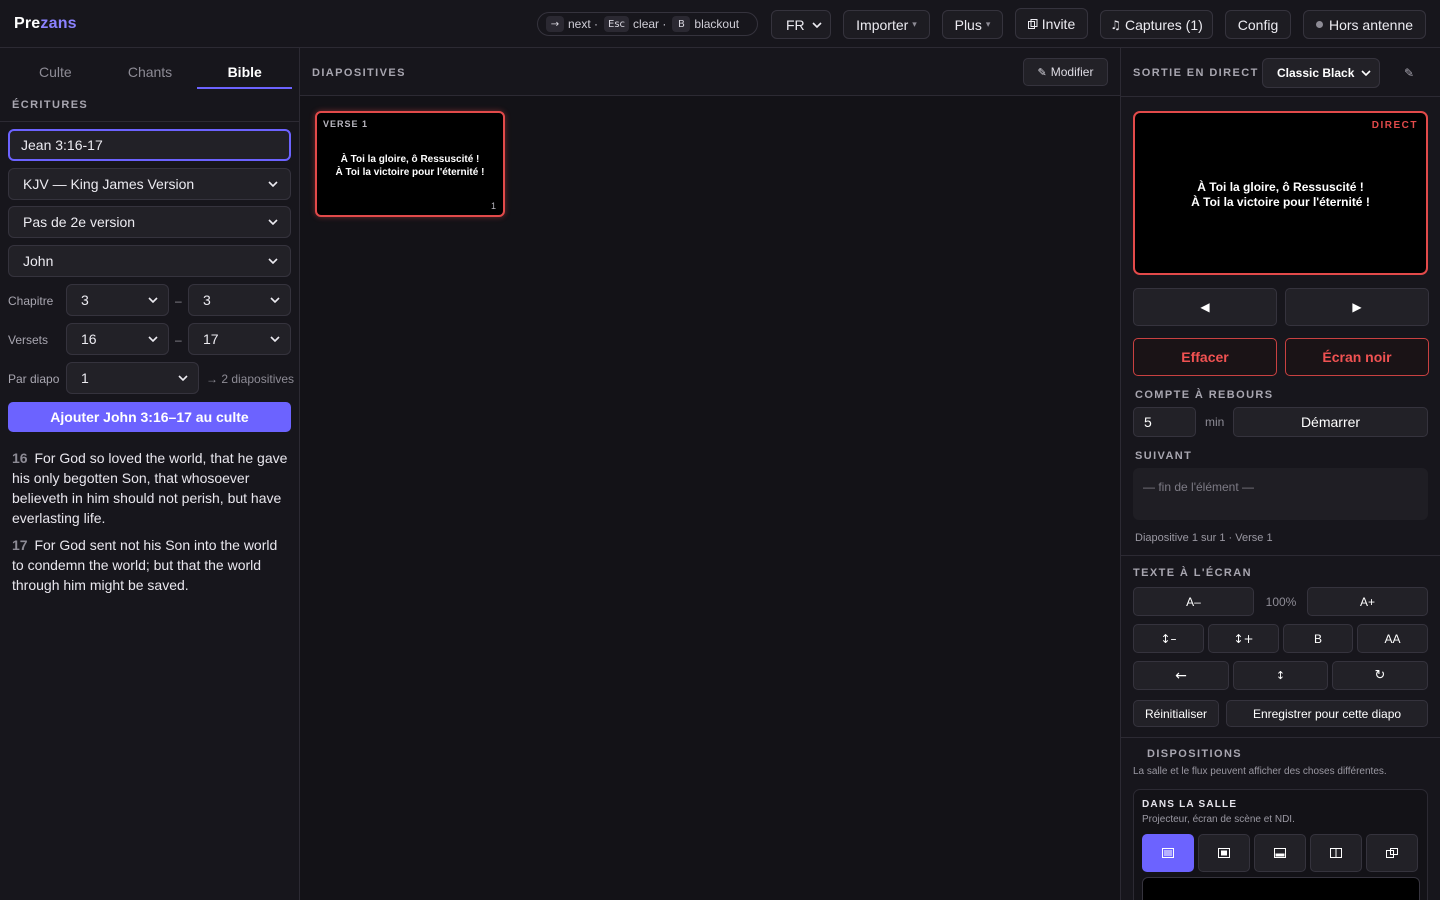 The image size is (1440, 900). Describe the element at coordinates (1258, 24) in the screenshot. I see `config-button: Config` at that location.